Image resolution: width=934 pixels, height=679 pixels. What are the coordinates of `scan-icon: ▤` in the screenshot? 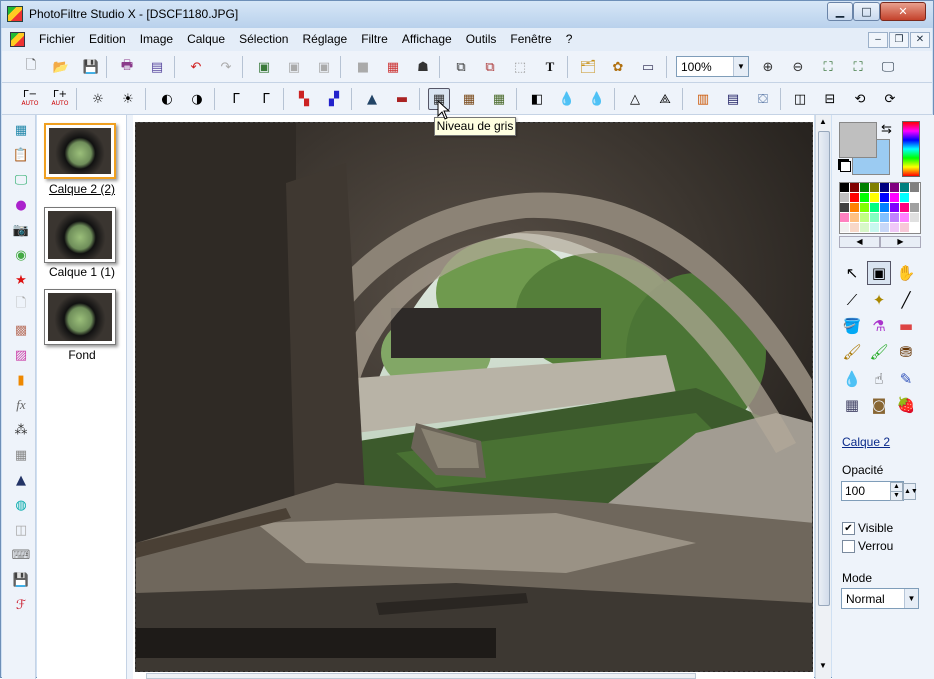 It's located at (157, 67).